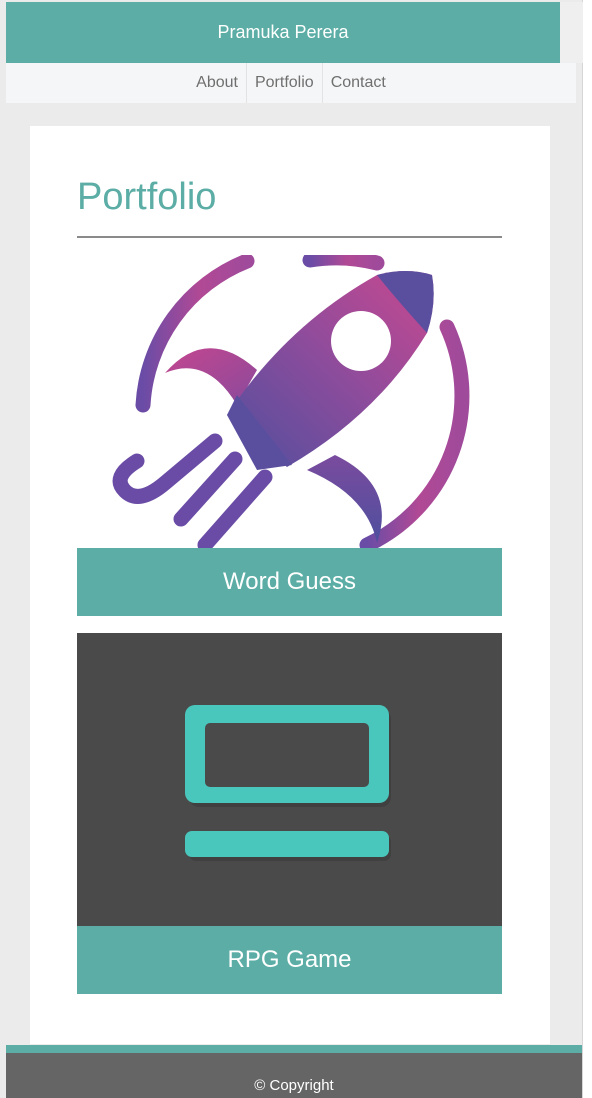 This screenshot has height=1098, width=592. Describe the element at coordinates (294, 1085) in the screenshot. I see `copyright-text: © Copyright` at that location.